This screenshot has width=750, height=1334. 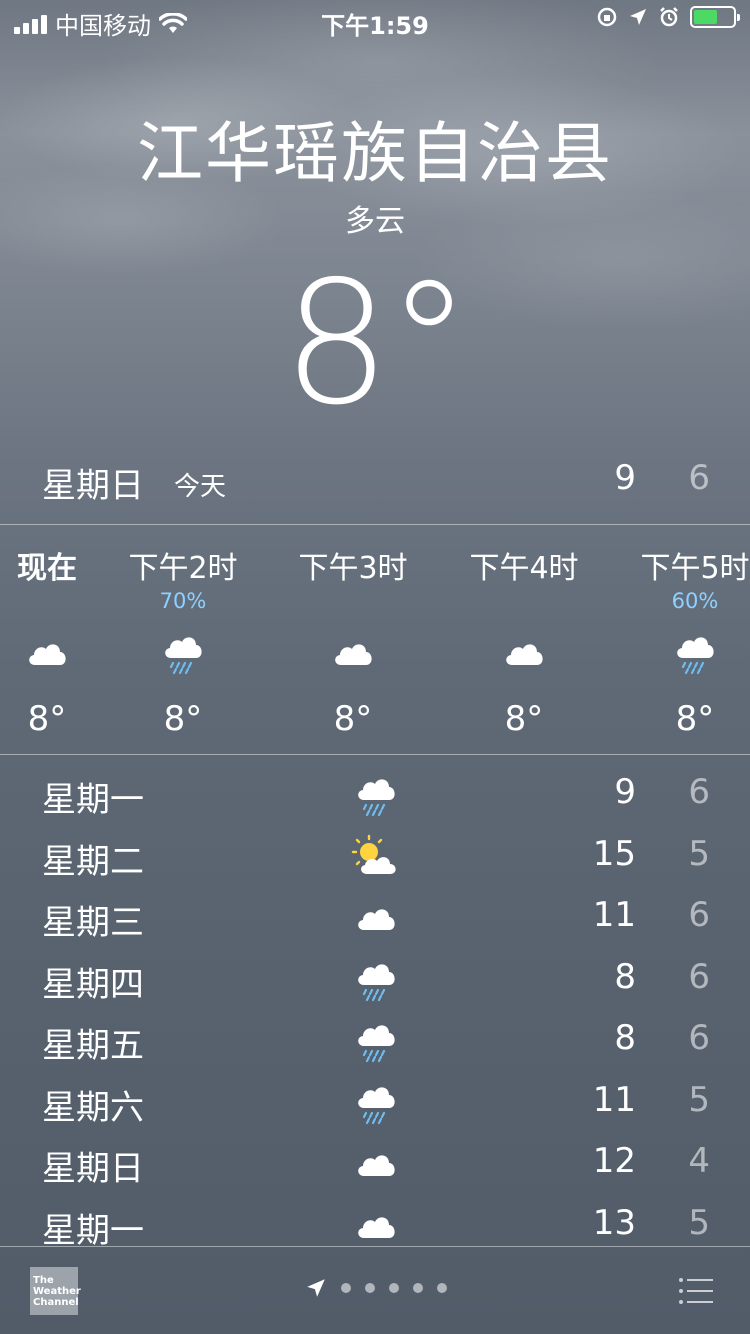 I want to click on daily-row: 星期一 9 6, so click(x=375, y=795).